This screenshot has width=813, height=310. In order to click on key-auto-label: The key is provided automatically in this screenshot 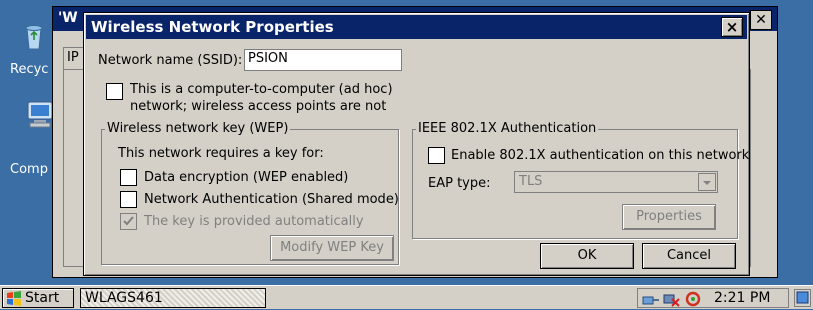, I will do `click(254, 221)`.